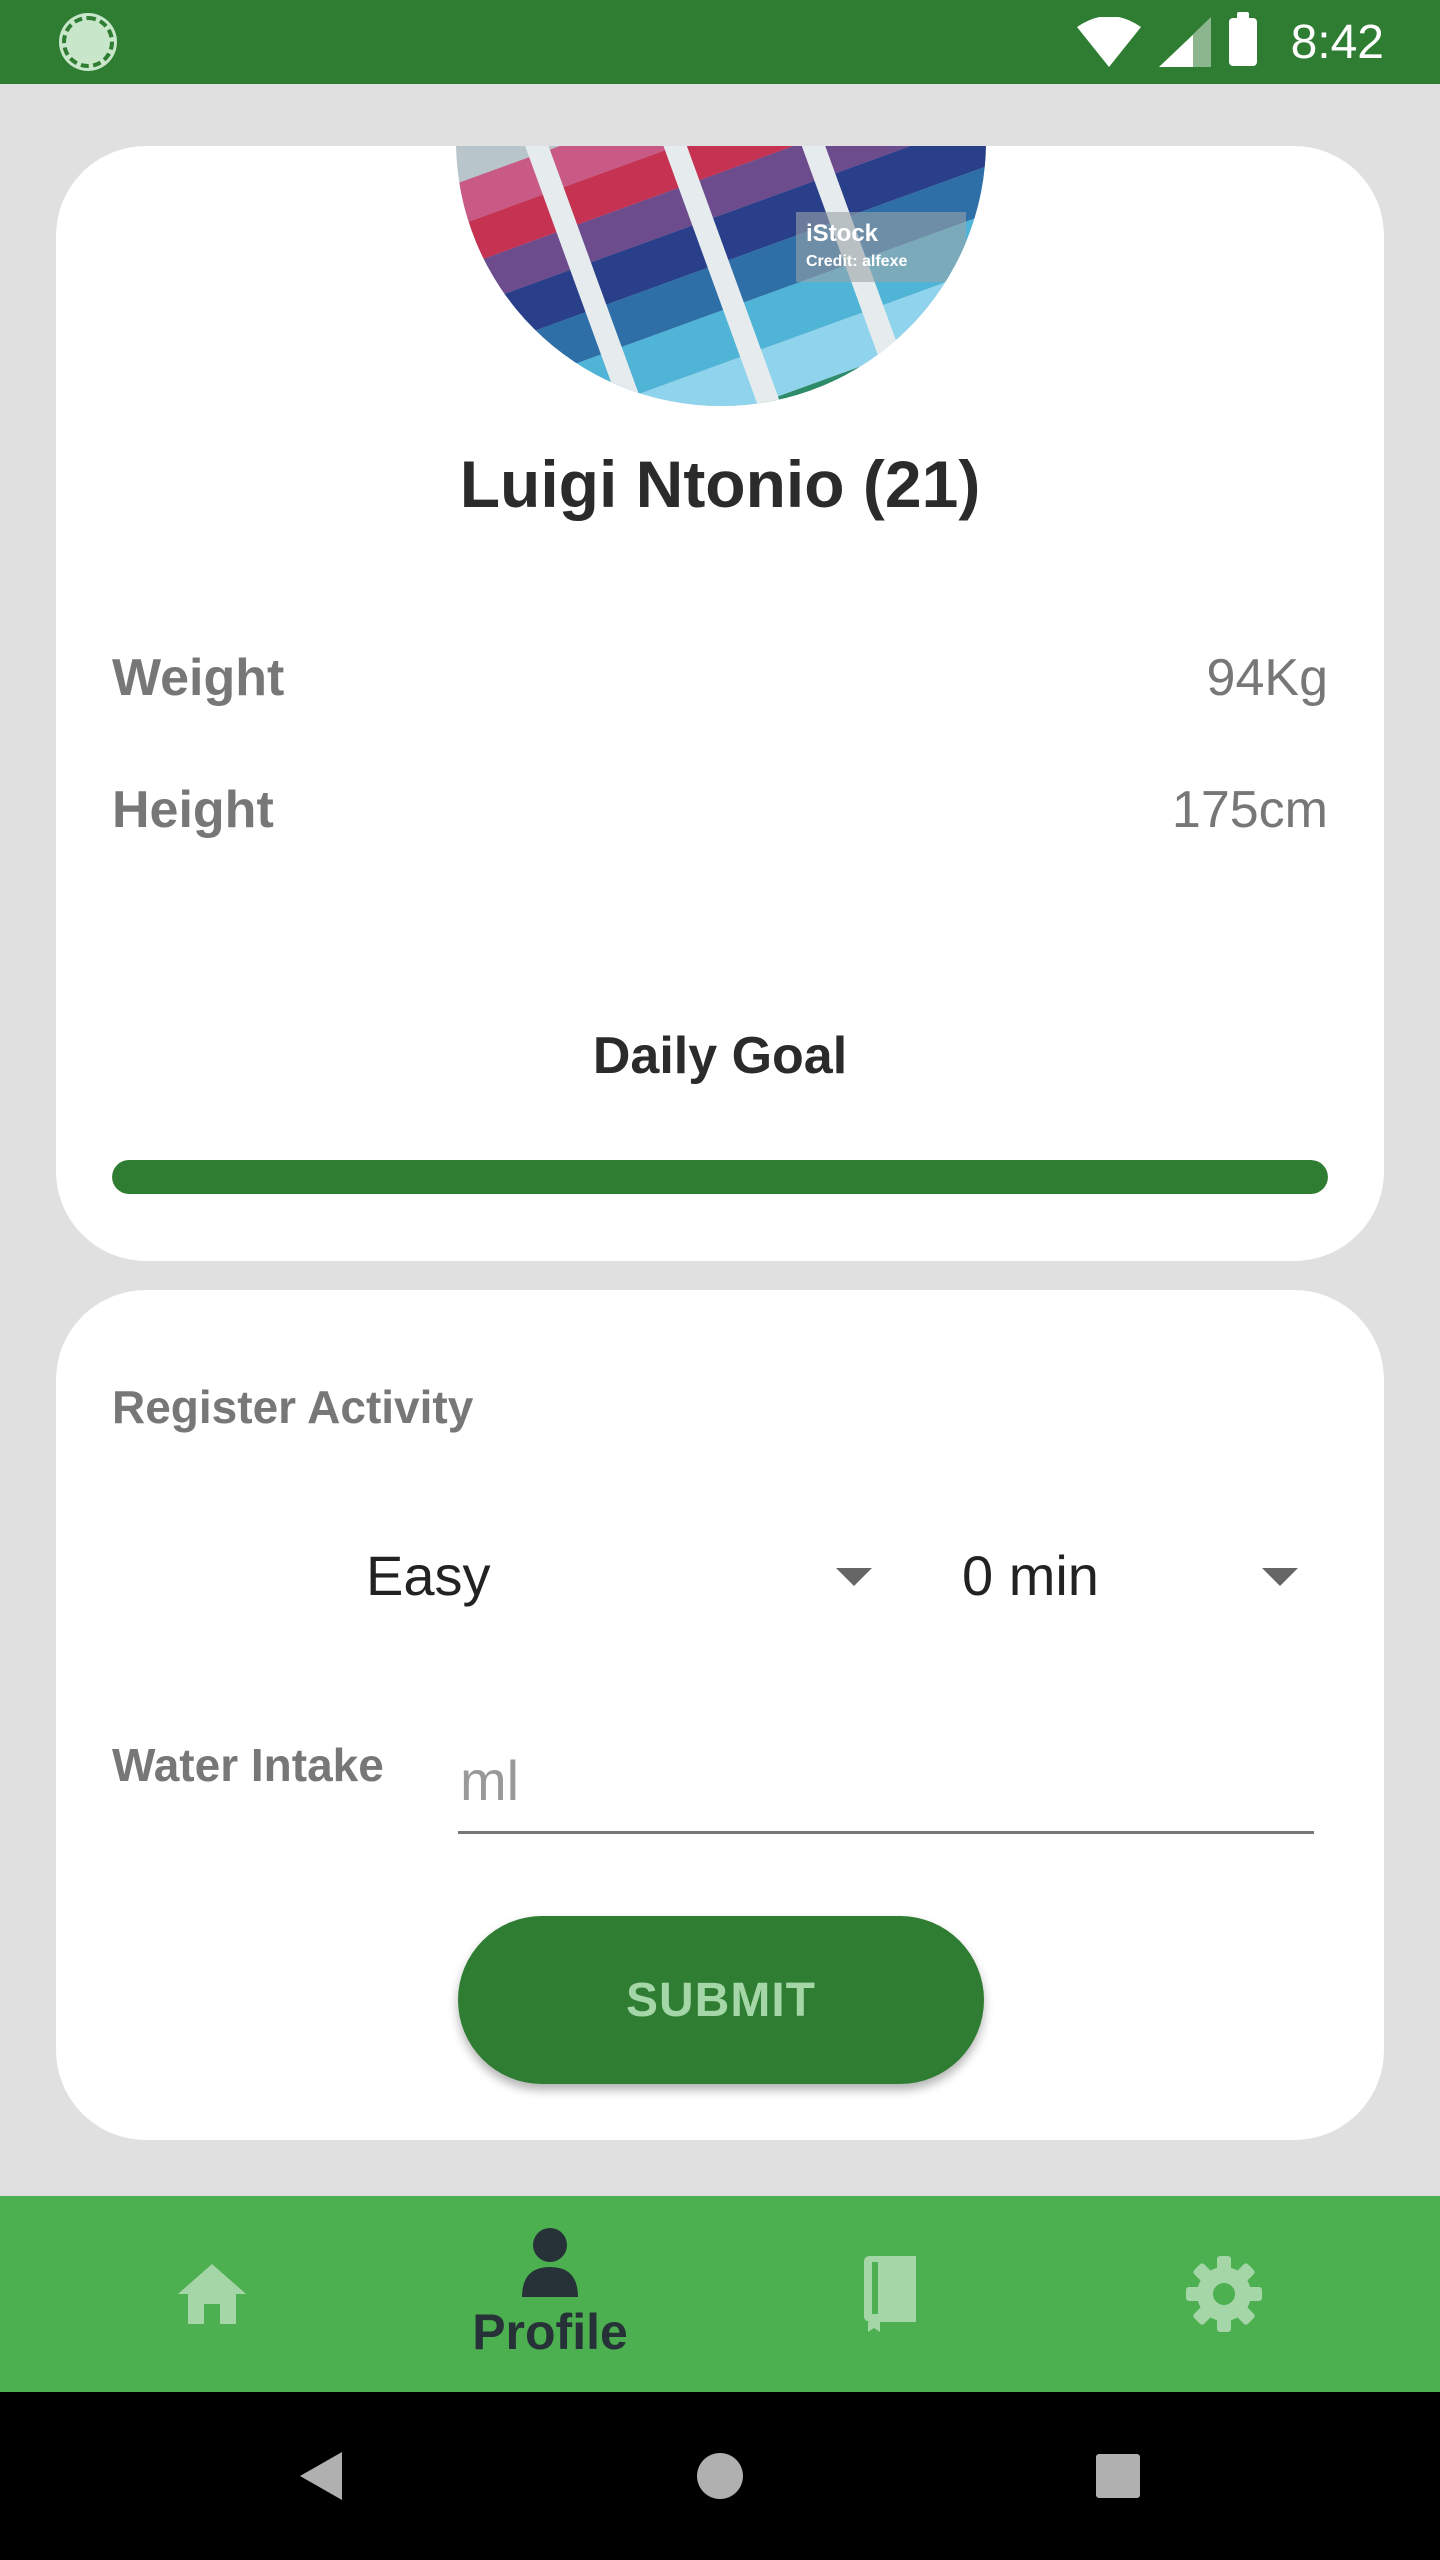 The height and width of the screenshot is (2560, 1440). I want to click on status-bar: 8:42, so click(720, 42).